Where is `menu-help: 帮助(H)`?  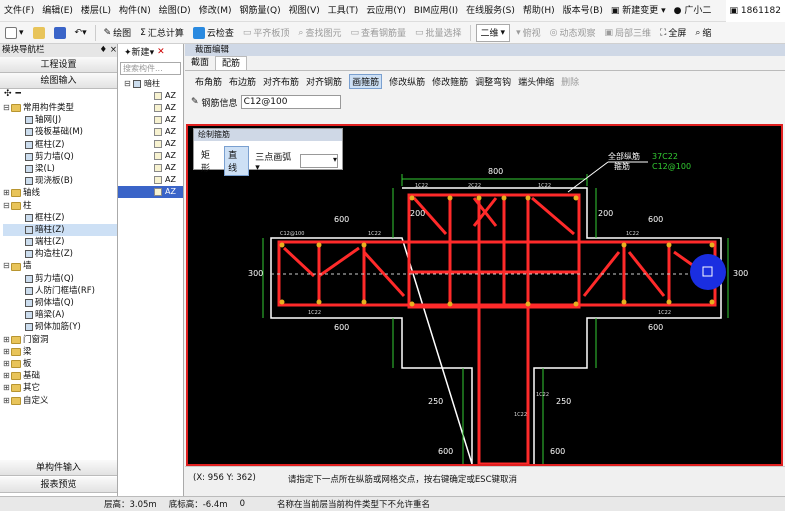
menu-help: 帮助(H) is located at coordinates (539, 11).